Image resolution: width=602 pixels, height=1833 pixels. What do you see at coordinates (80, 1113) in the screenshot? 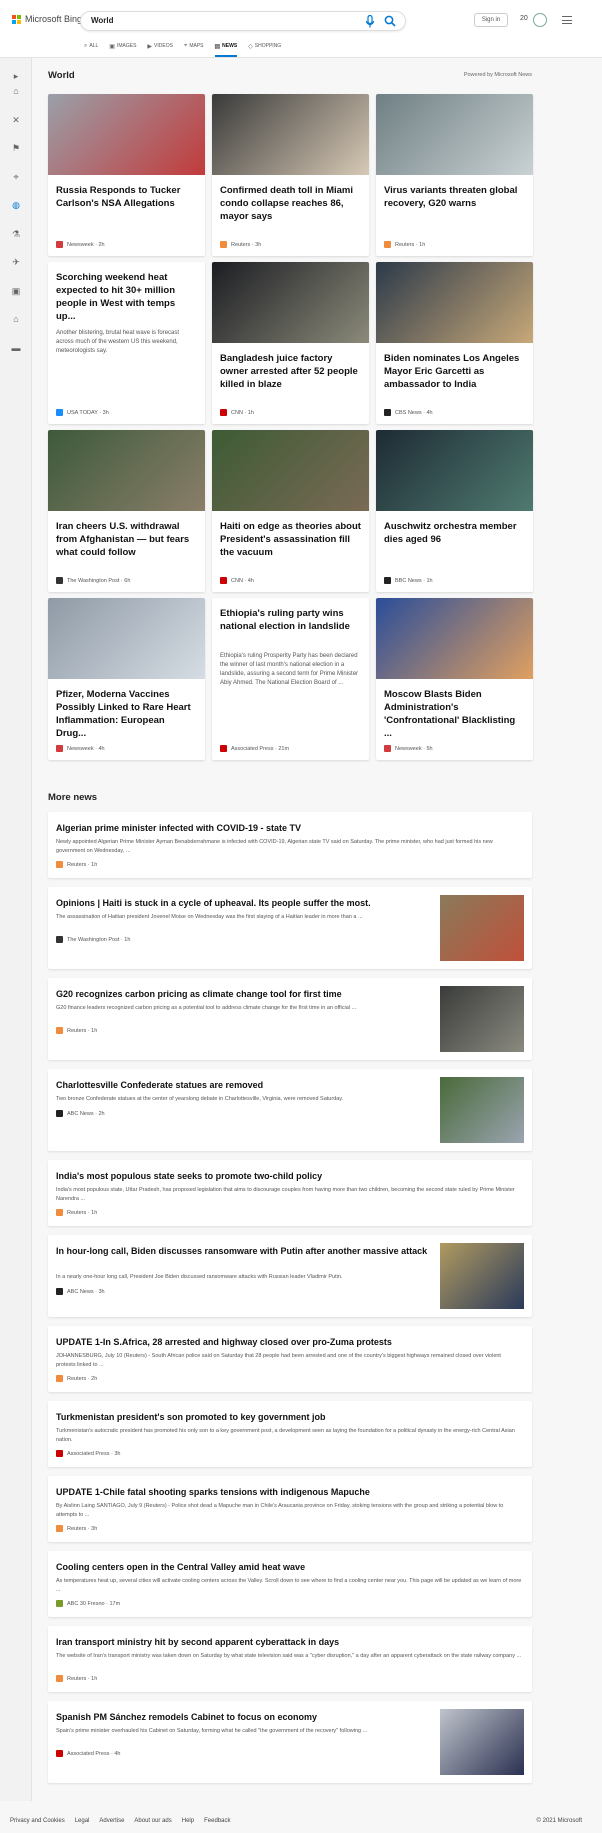
I see `more-news-source: ABC News · 2h` at bounding box center [80, 1113].